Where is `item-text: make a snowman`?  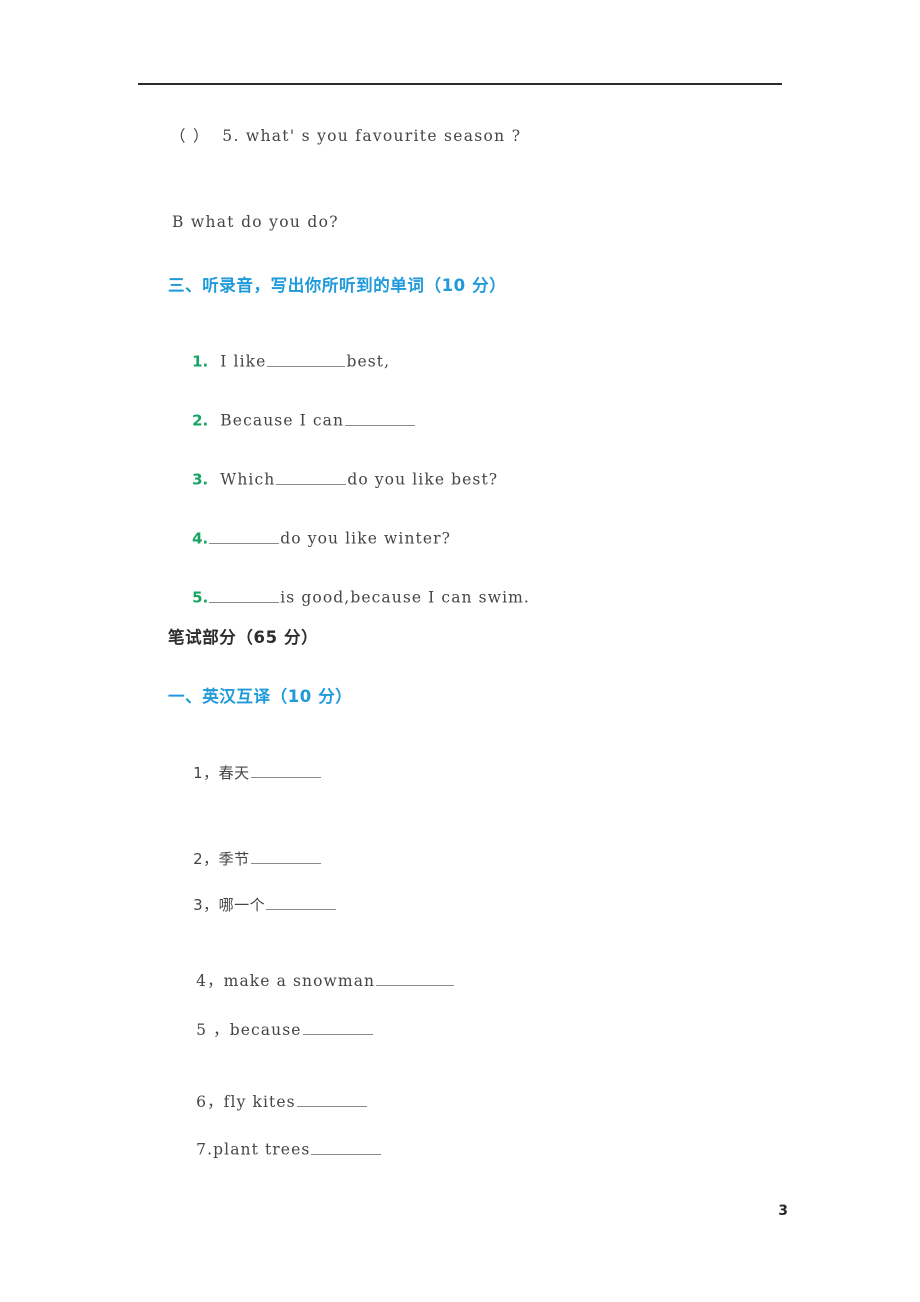 item-text: make a snowman is located at coordinates (299, 981).